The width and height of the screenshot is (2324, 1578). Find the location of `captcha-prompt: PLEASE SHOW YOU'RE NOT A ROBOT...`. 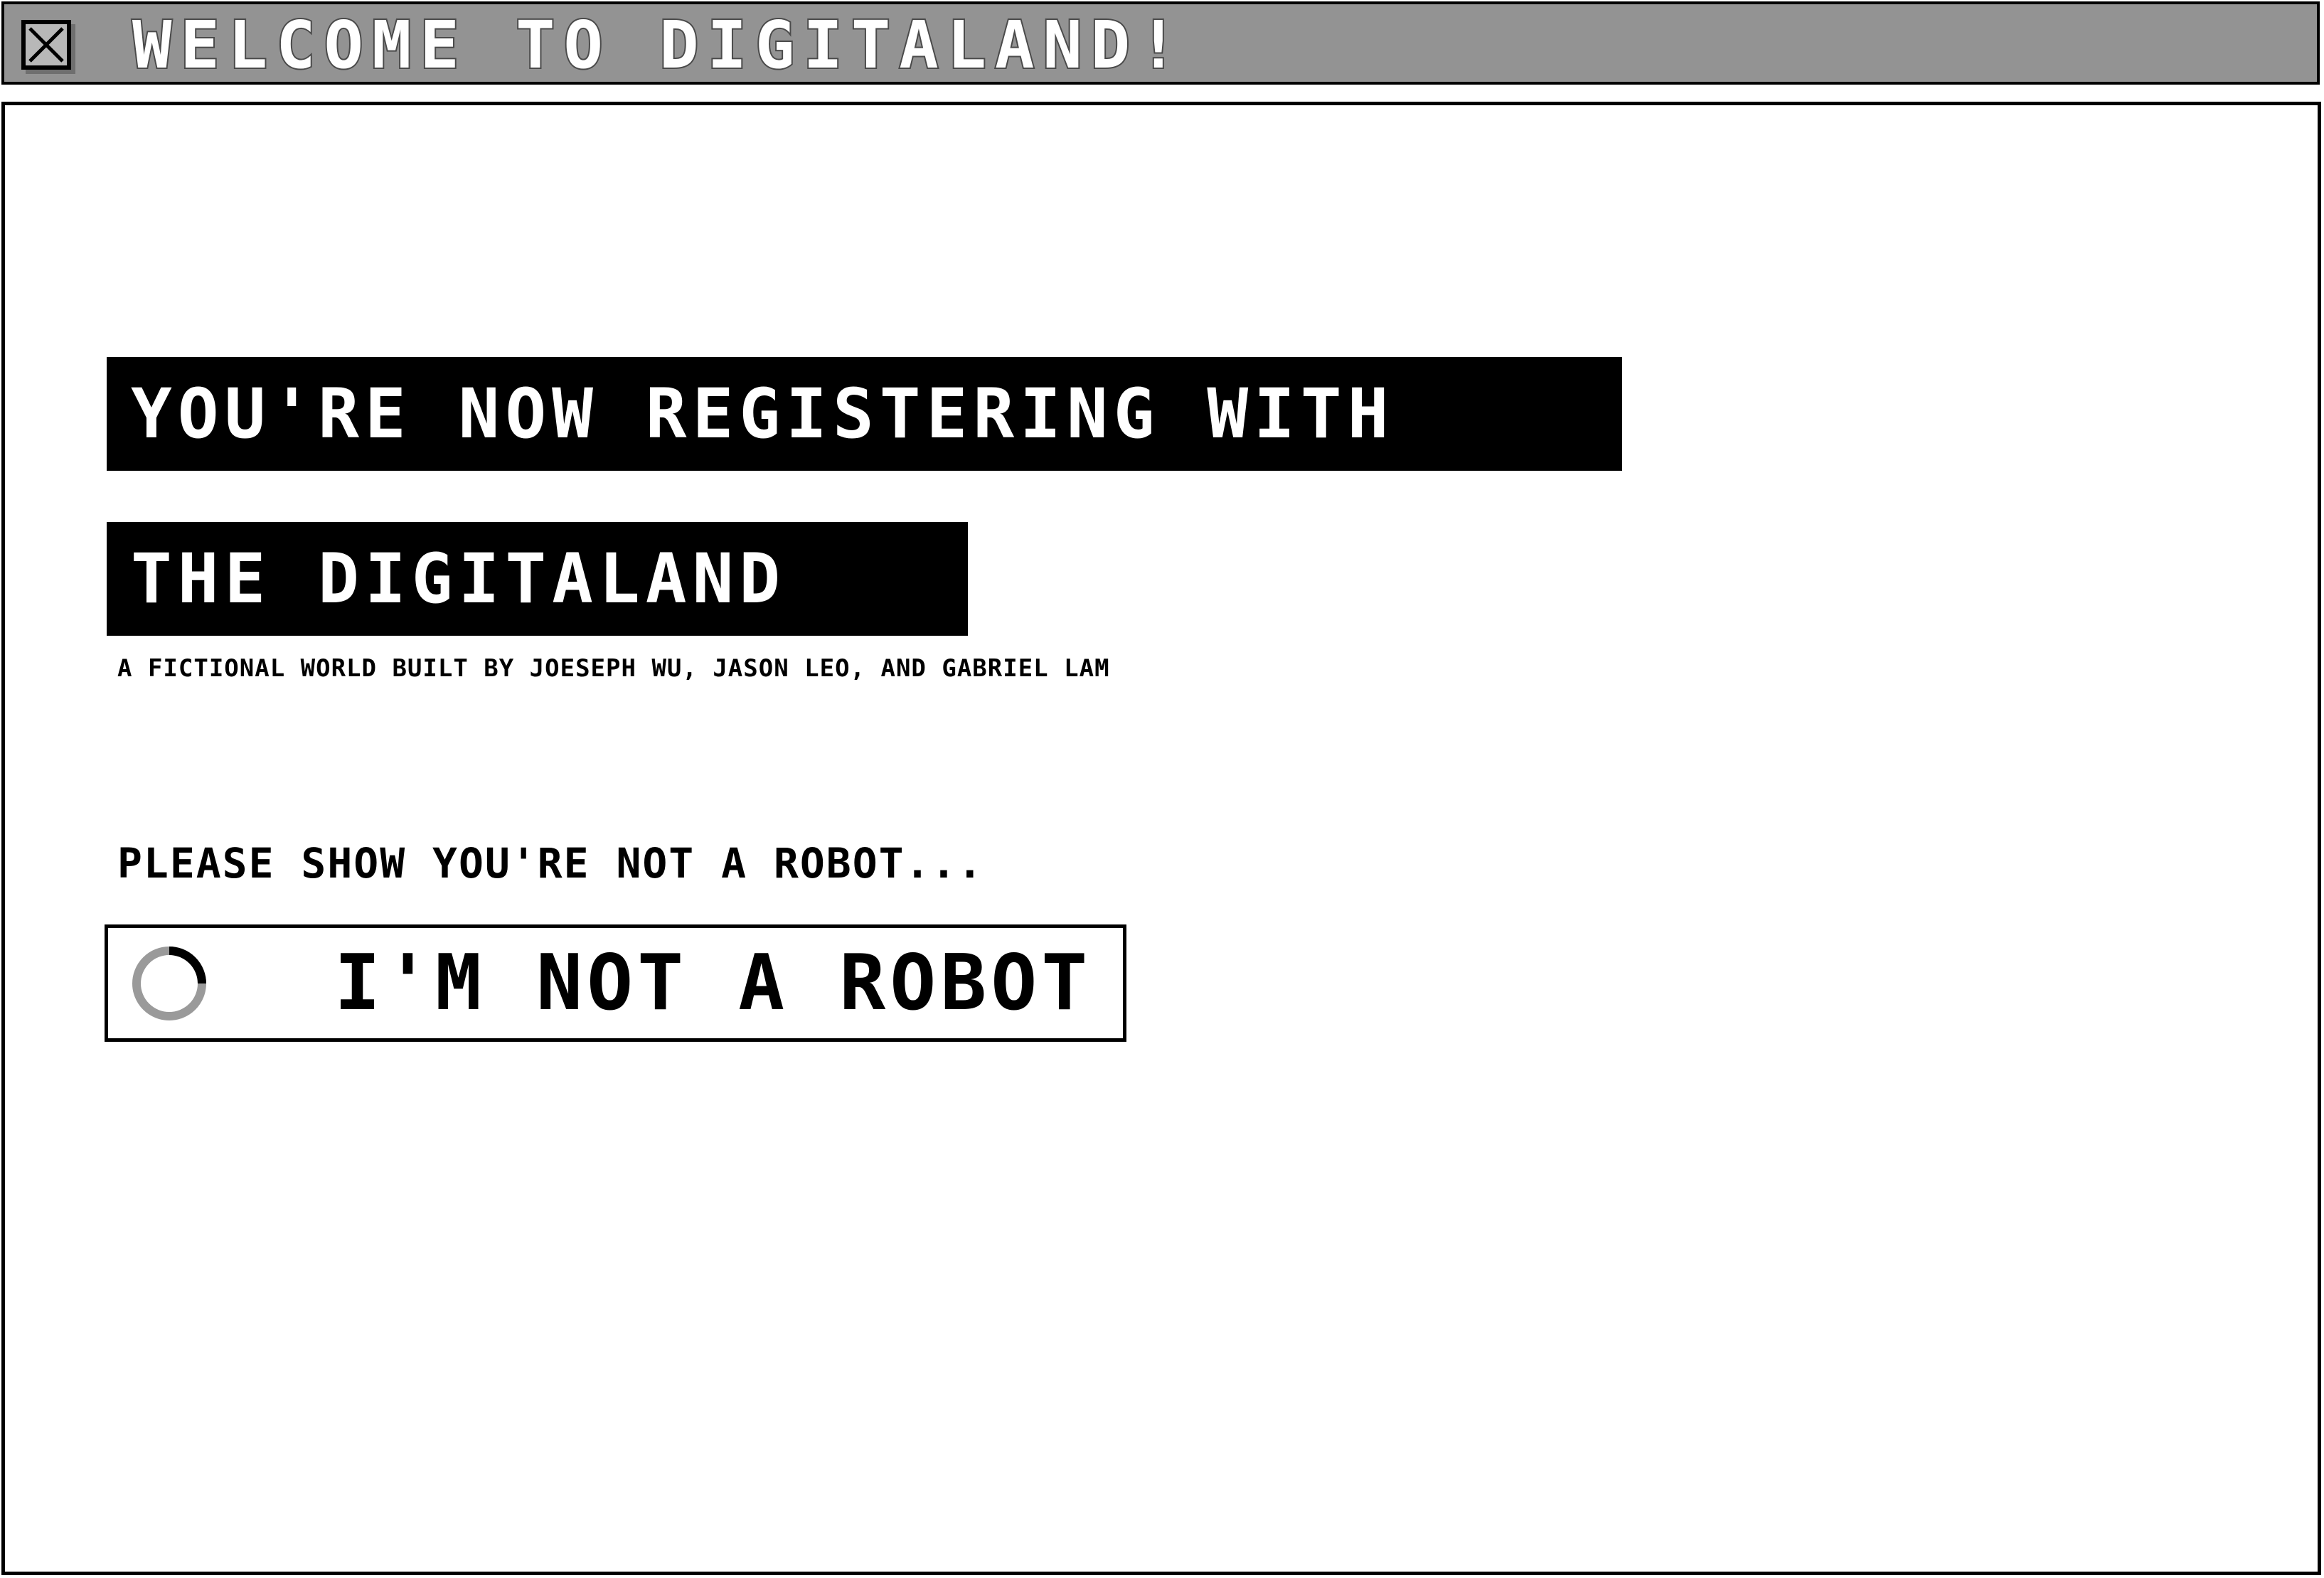

captcha-prompt: PLEASE SHOW YOU'RE NOT A ROBOT... is located at coordinates (550, 863).